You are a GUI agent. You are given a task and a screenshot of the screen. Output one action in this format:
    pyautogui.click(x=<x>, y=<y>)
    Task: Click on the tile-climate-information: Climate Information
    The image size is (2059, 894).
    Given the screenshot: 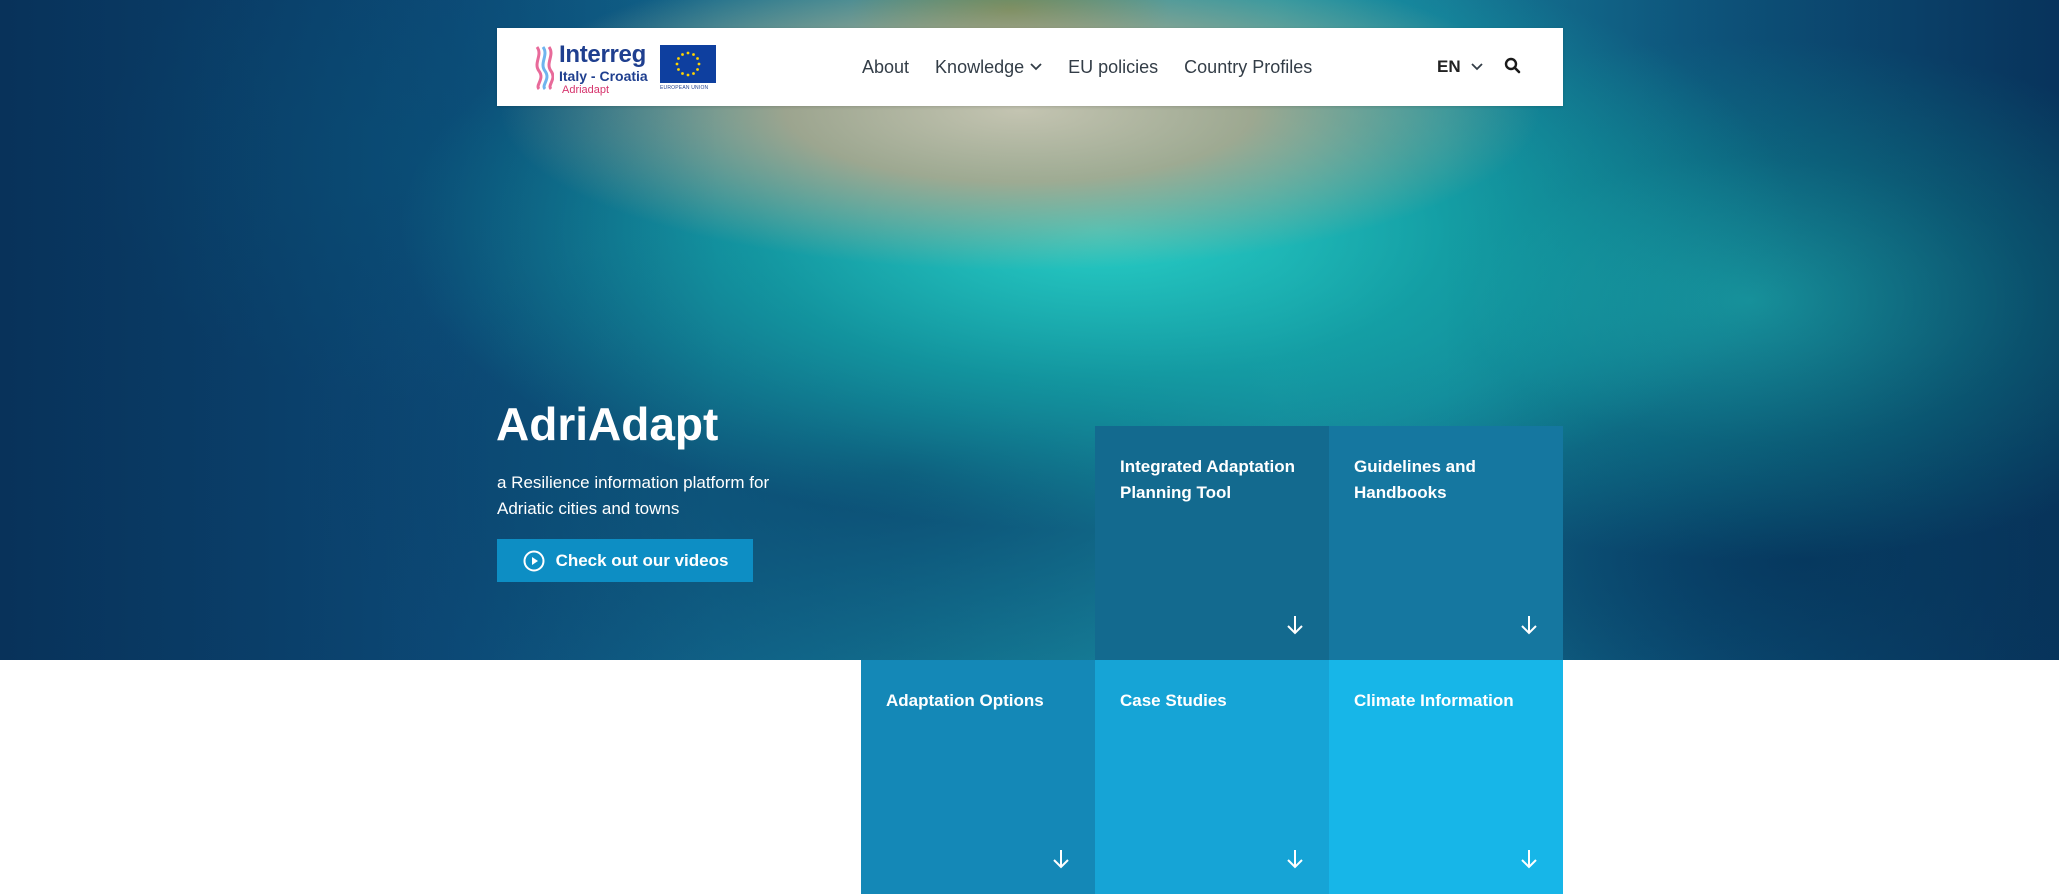 What is the action you would take?
    pyautogui.click(x=1446, y=777)
    